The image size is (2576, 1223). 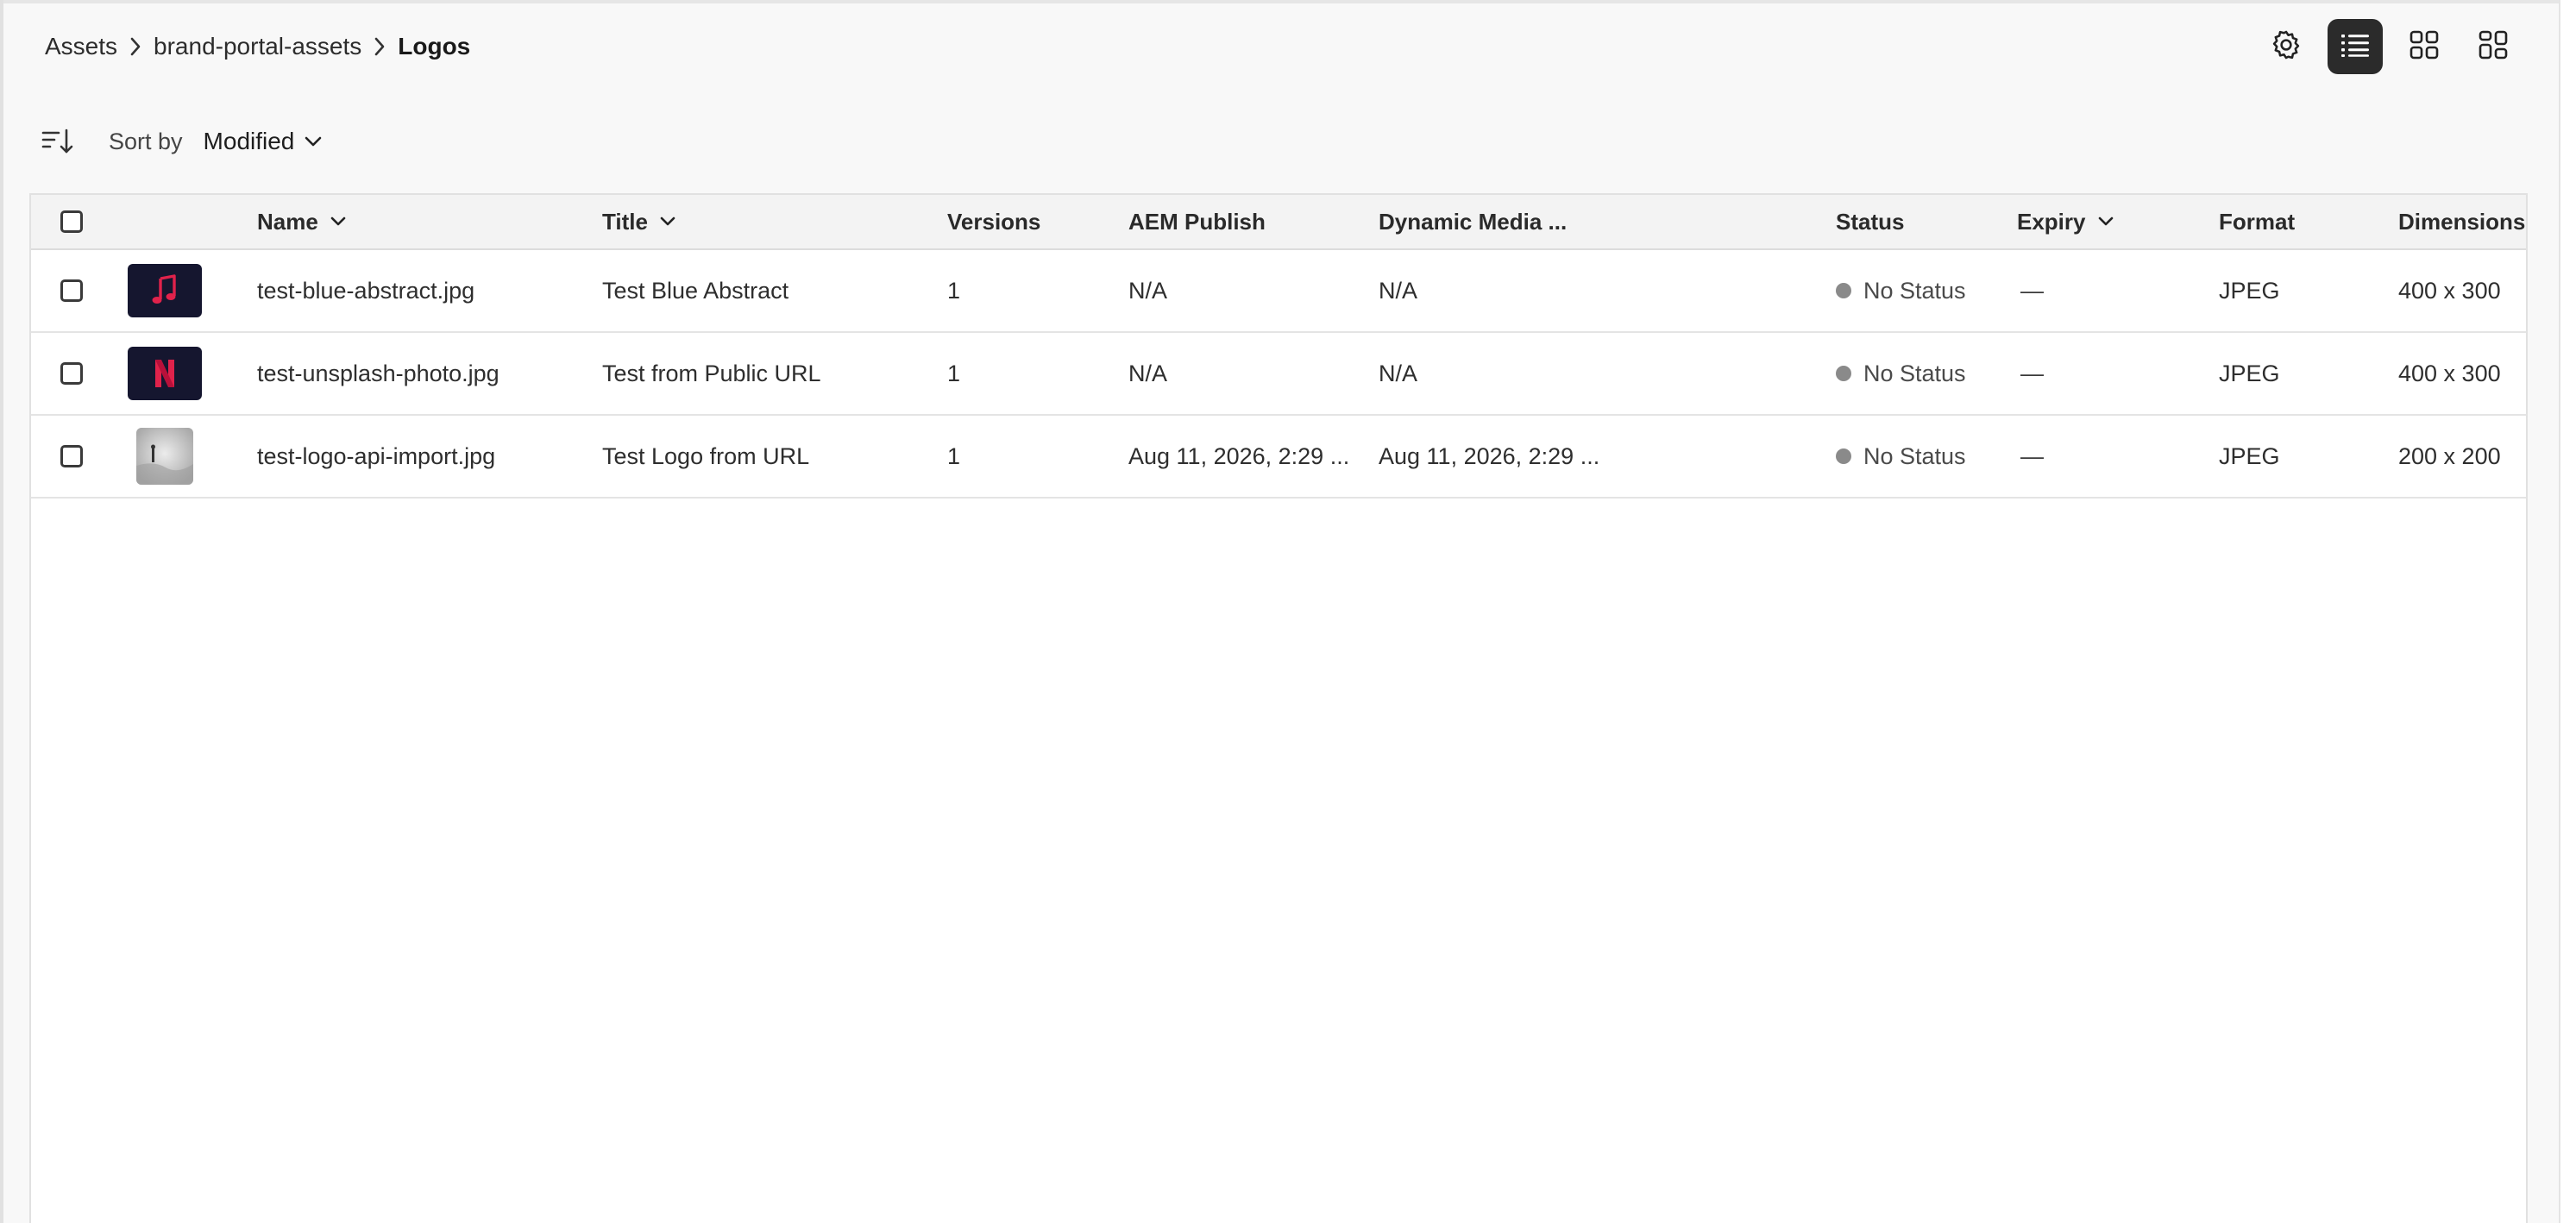 I want to click on sort-by-value: Modified, so click(x=249, y=141).